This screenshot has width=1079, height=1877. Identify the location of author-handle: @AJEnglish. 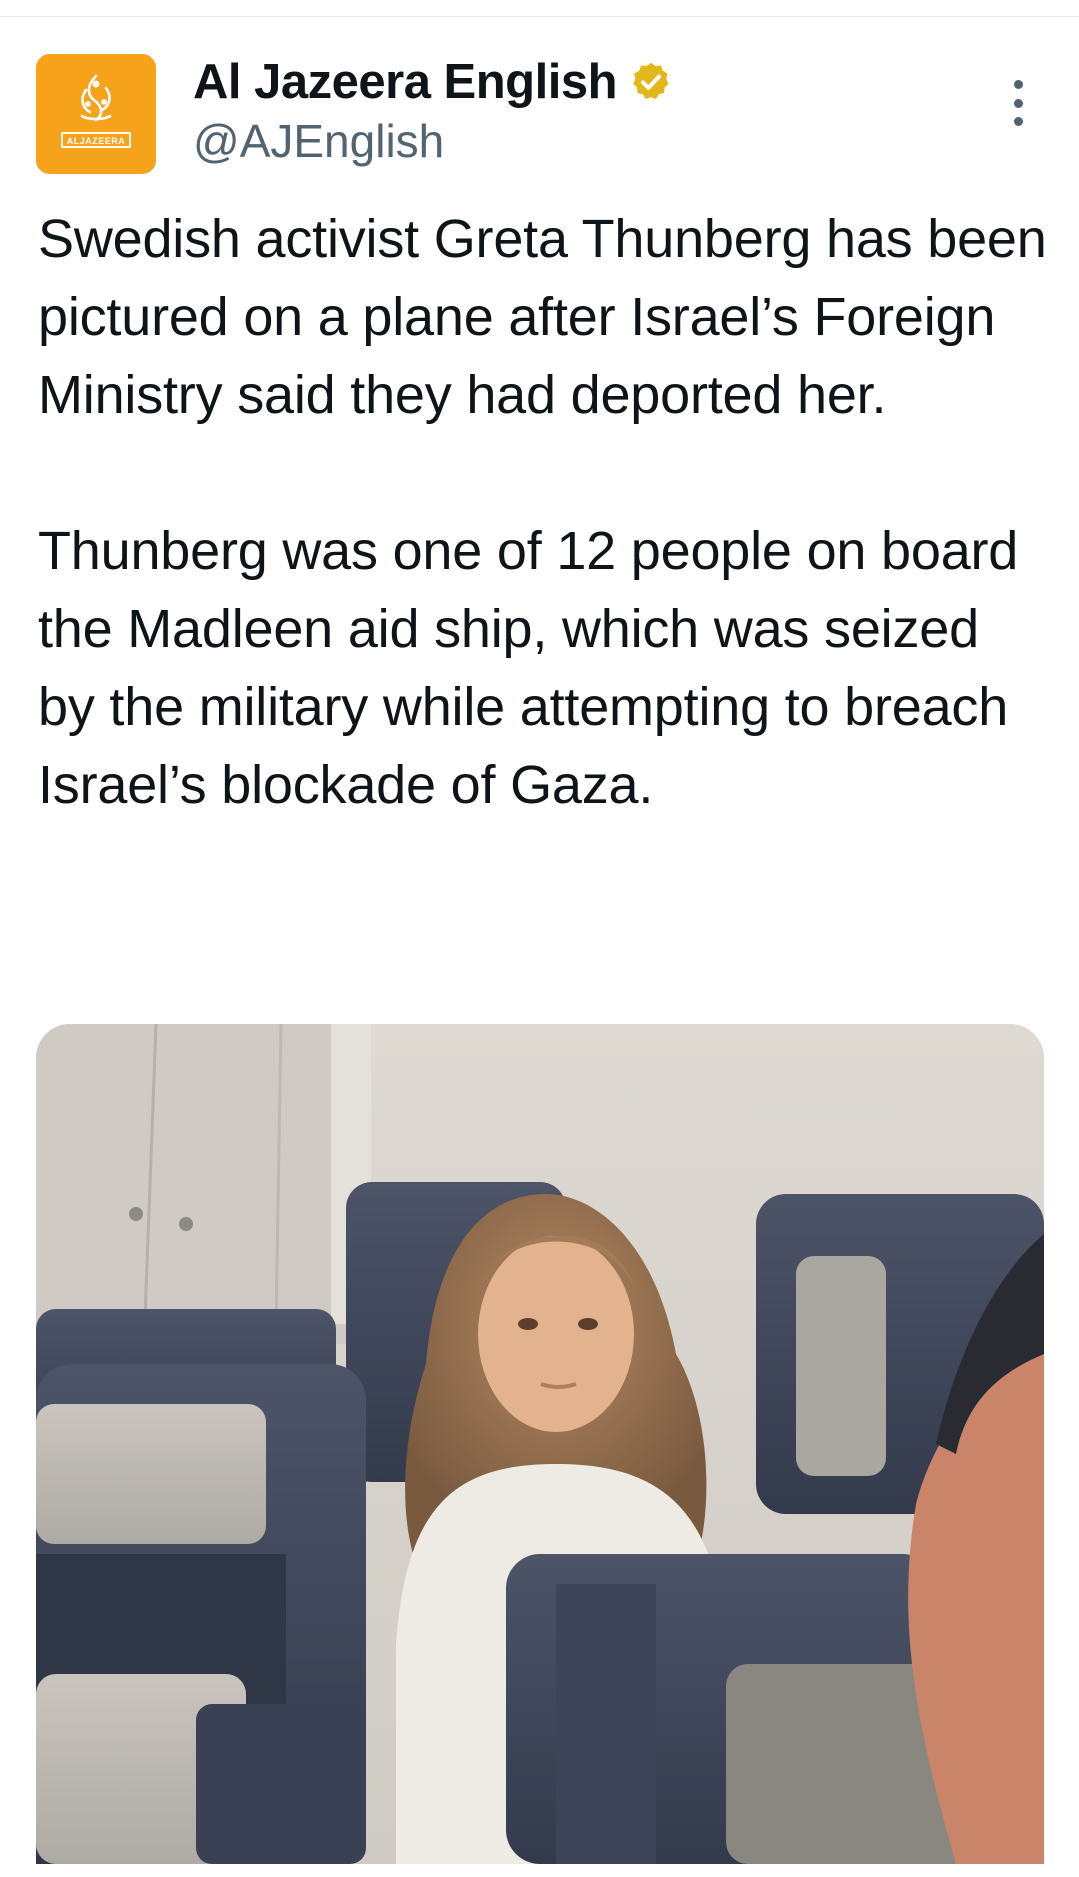
(433, 141).